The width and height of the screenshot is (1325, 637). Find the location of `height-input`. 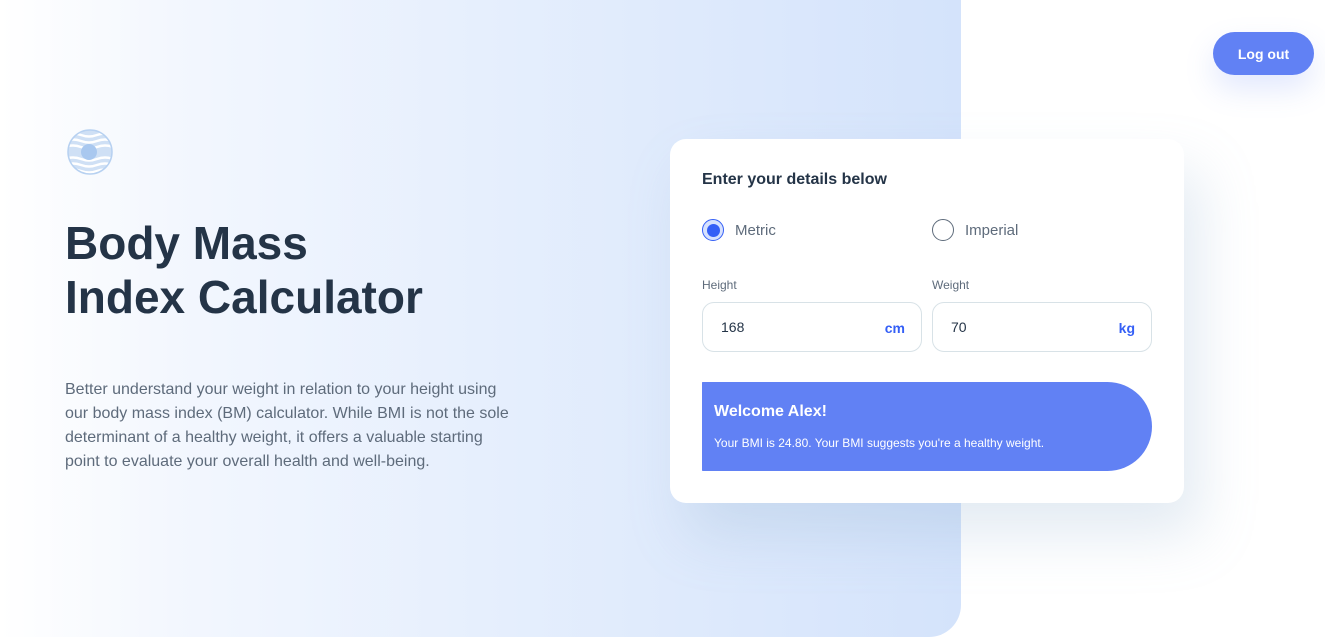

height-input is located at coordinates (787, 327).